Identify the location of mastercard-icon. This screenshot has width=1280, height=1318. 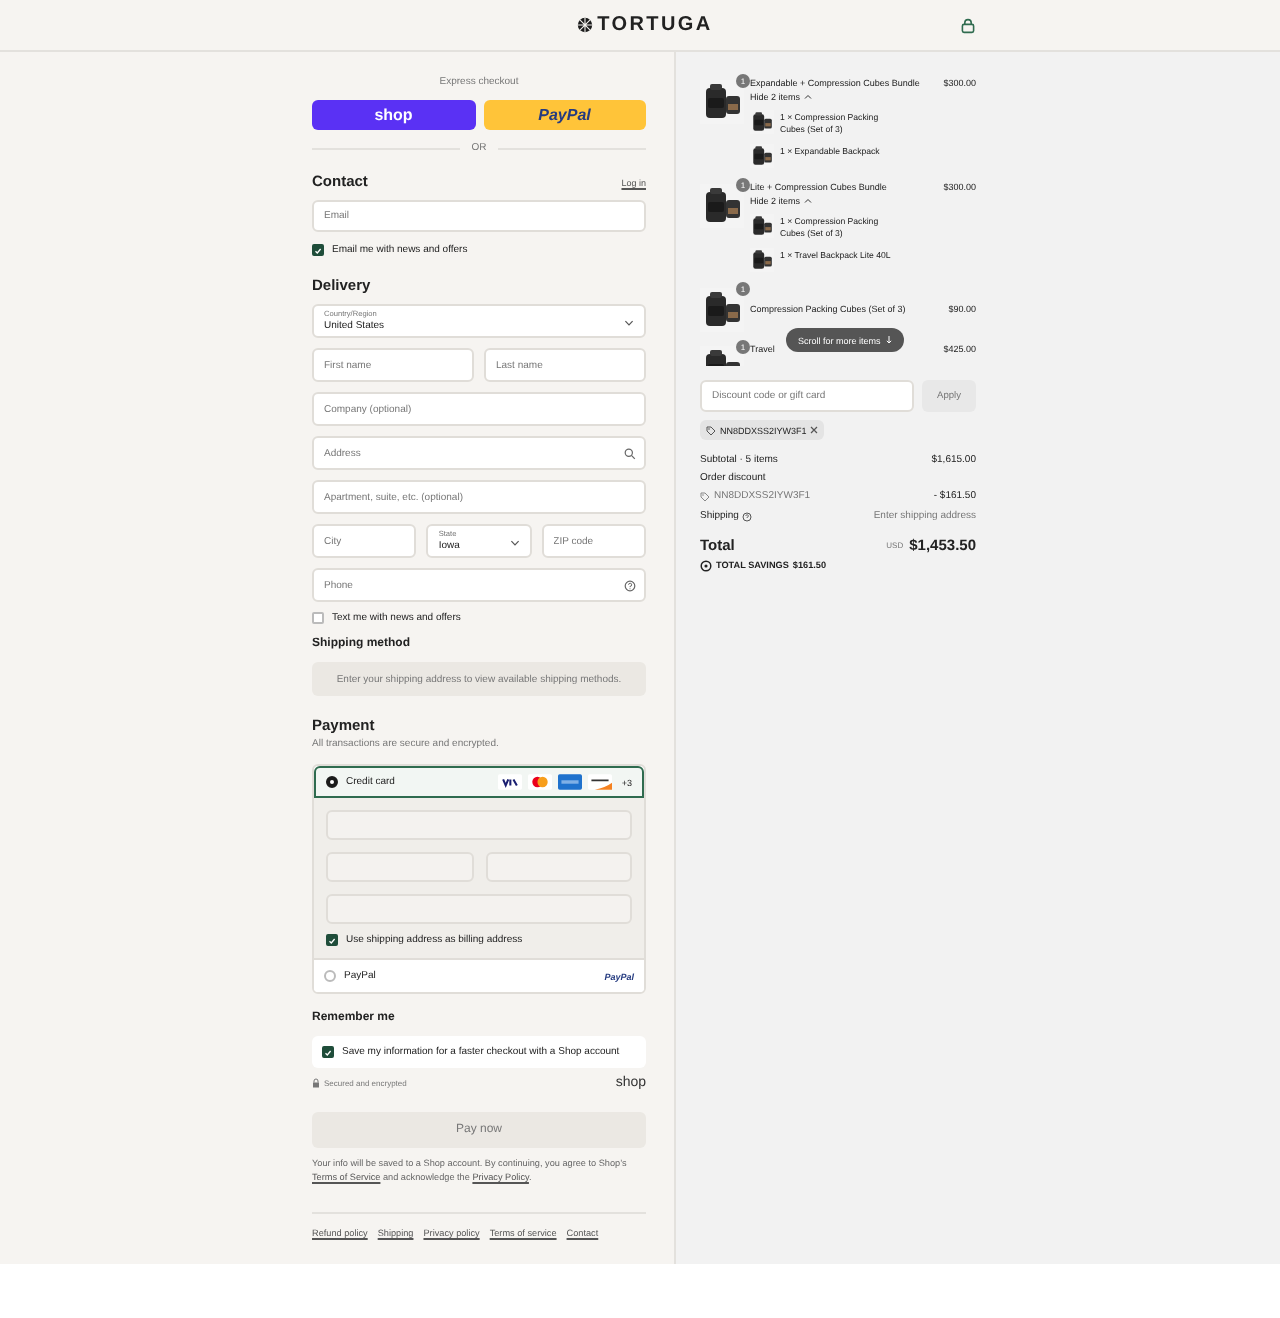
(539, 782).